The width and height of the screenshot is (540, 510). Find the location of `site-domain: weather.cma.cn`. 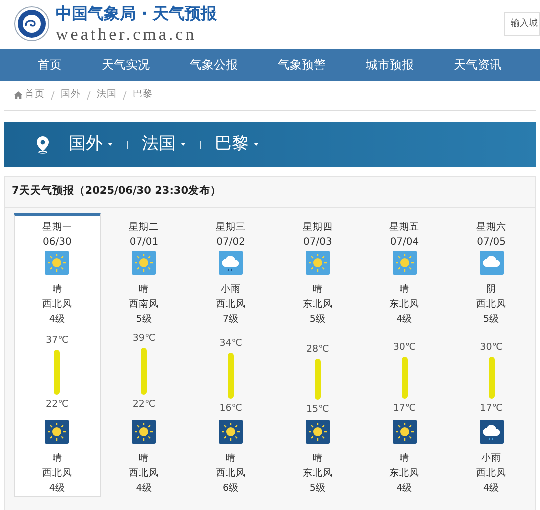

site-domain: weather.cma.cn is located at coordinates (127, 34).